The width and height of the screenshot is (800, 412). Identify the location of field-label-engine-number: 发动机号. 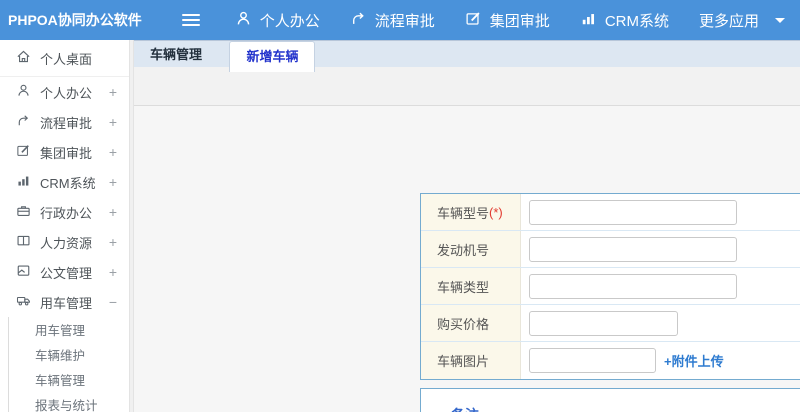
(471, 249).